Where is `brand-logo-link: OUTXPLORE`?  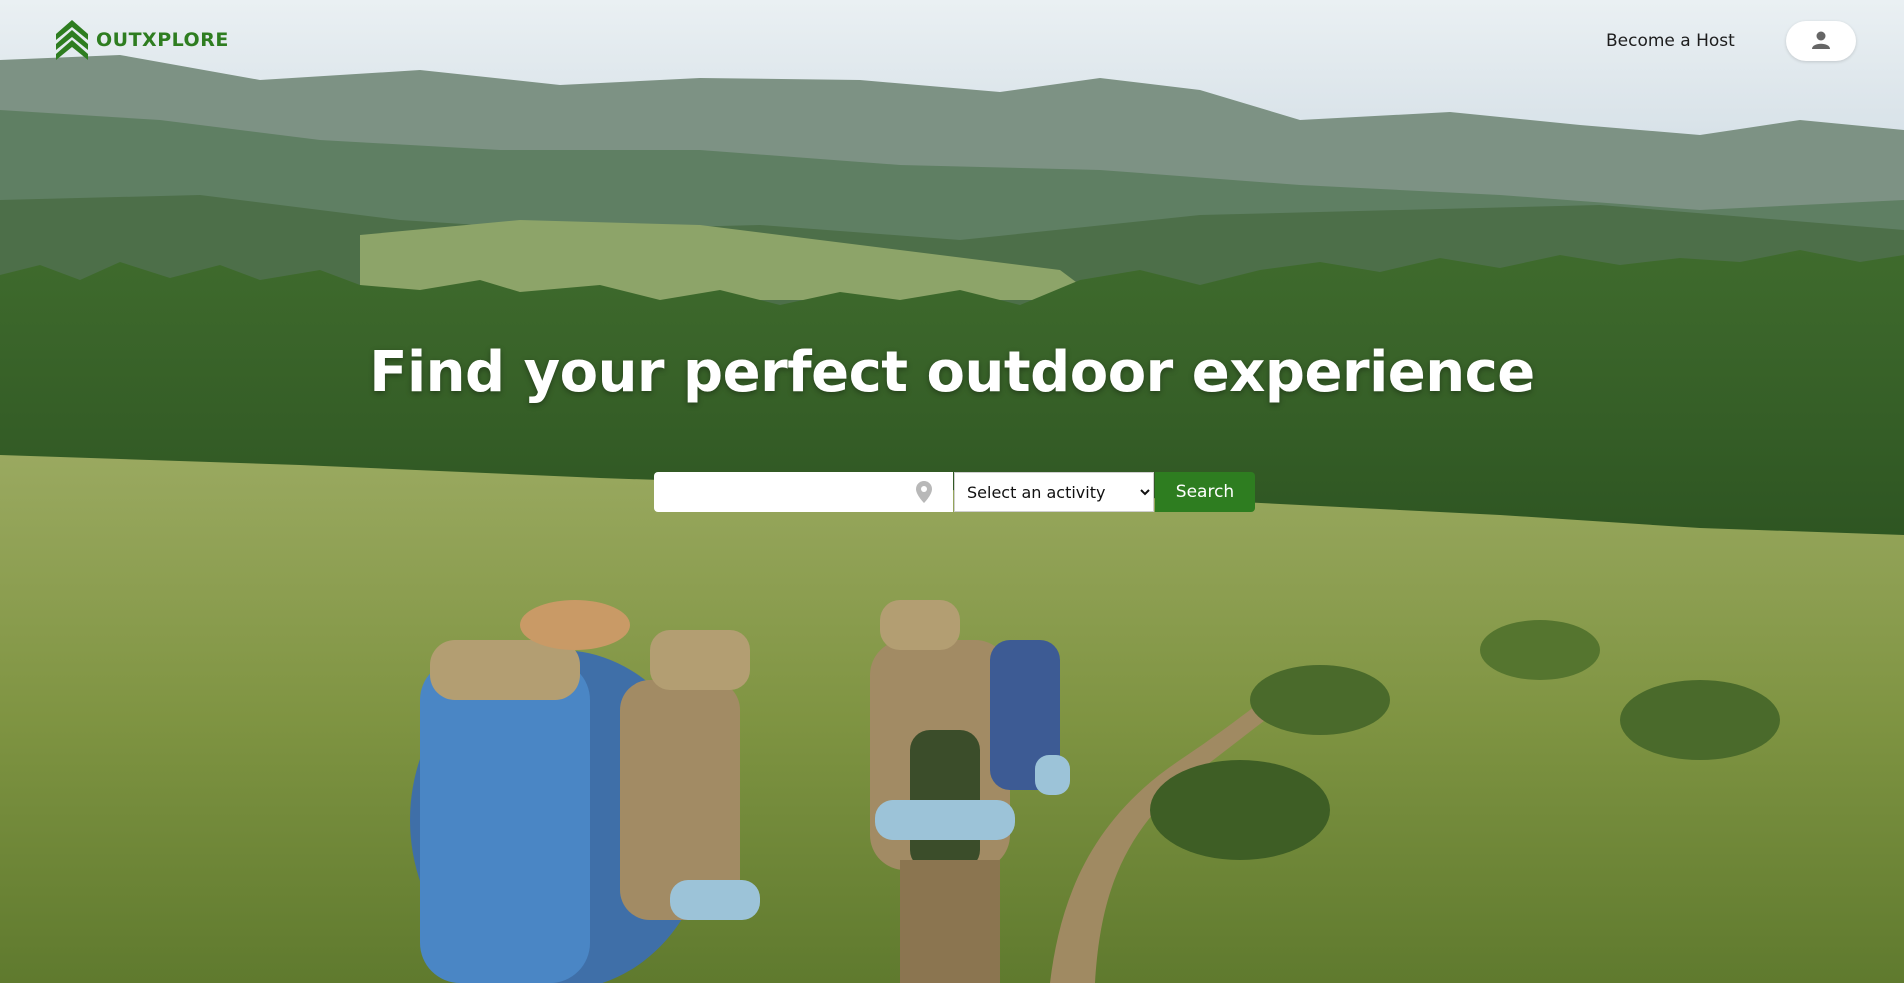
brand-logo-link: OUTXPLORE is located at coordinates (142, 40).